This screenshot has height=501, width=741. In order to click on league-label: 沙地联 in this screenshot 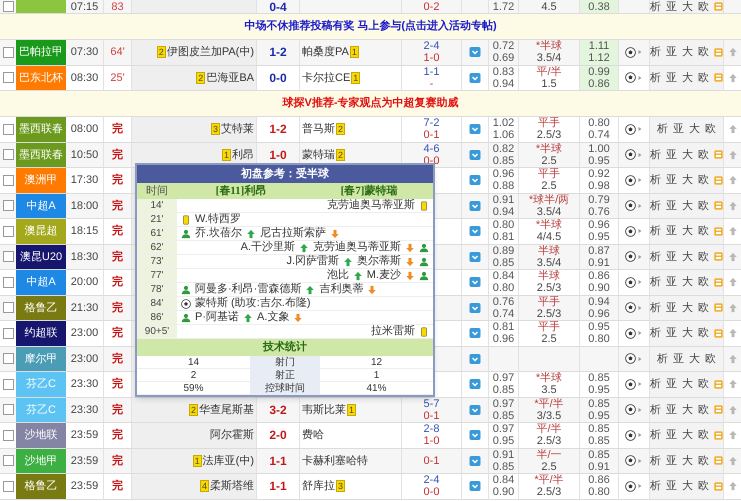, I will do `click(41, 435)`.